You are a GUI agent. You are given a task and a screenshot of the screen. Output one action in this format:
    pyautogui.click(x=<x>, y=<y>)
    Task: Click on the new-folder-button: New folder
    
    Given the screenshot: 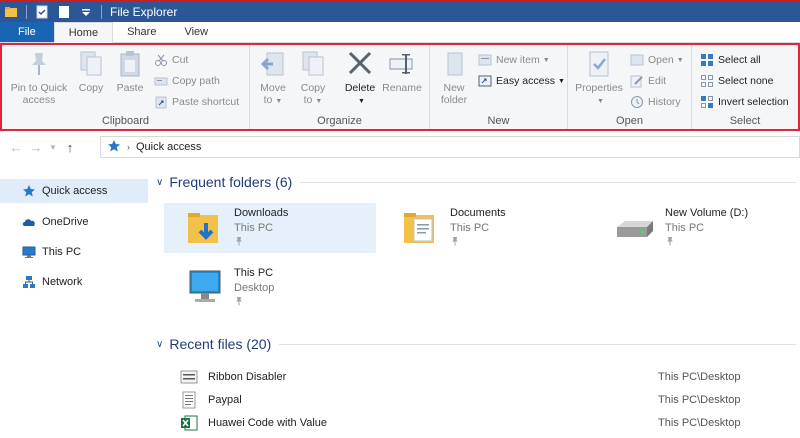 What is the action you would take?
    pyautogui.click(x=454, y=77)
    